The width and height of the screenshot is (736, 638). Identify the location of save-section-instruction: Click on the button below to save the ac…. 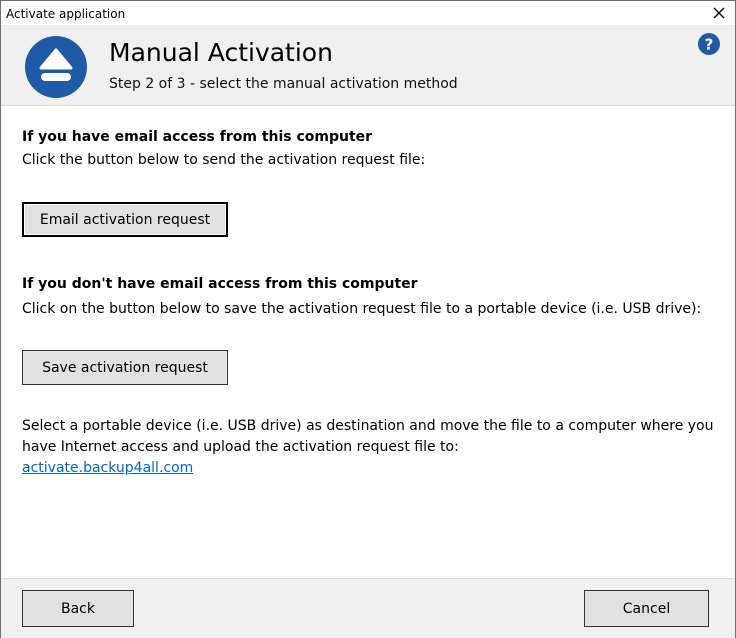
(362, 309).